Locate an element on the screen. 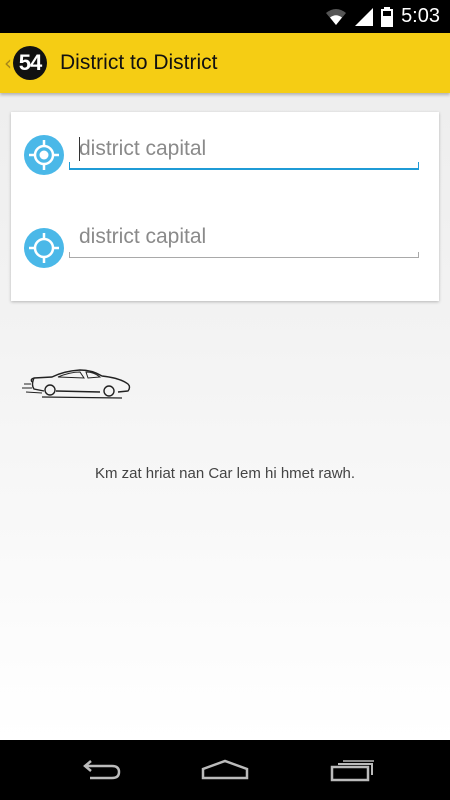  recent-apps-button is located at coordinates (352, 770).